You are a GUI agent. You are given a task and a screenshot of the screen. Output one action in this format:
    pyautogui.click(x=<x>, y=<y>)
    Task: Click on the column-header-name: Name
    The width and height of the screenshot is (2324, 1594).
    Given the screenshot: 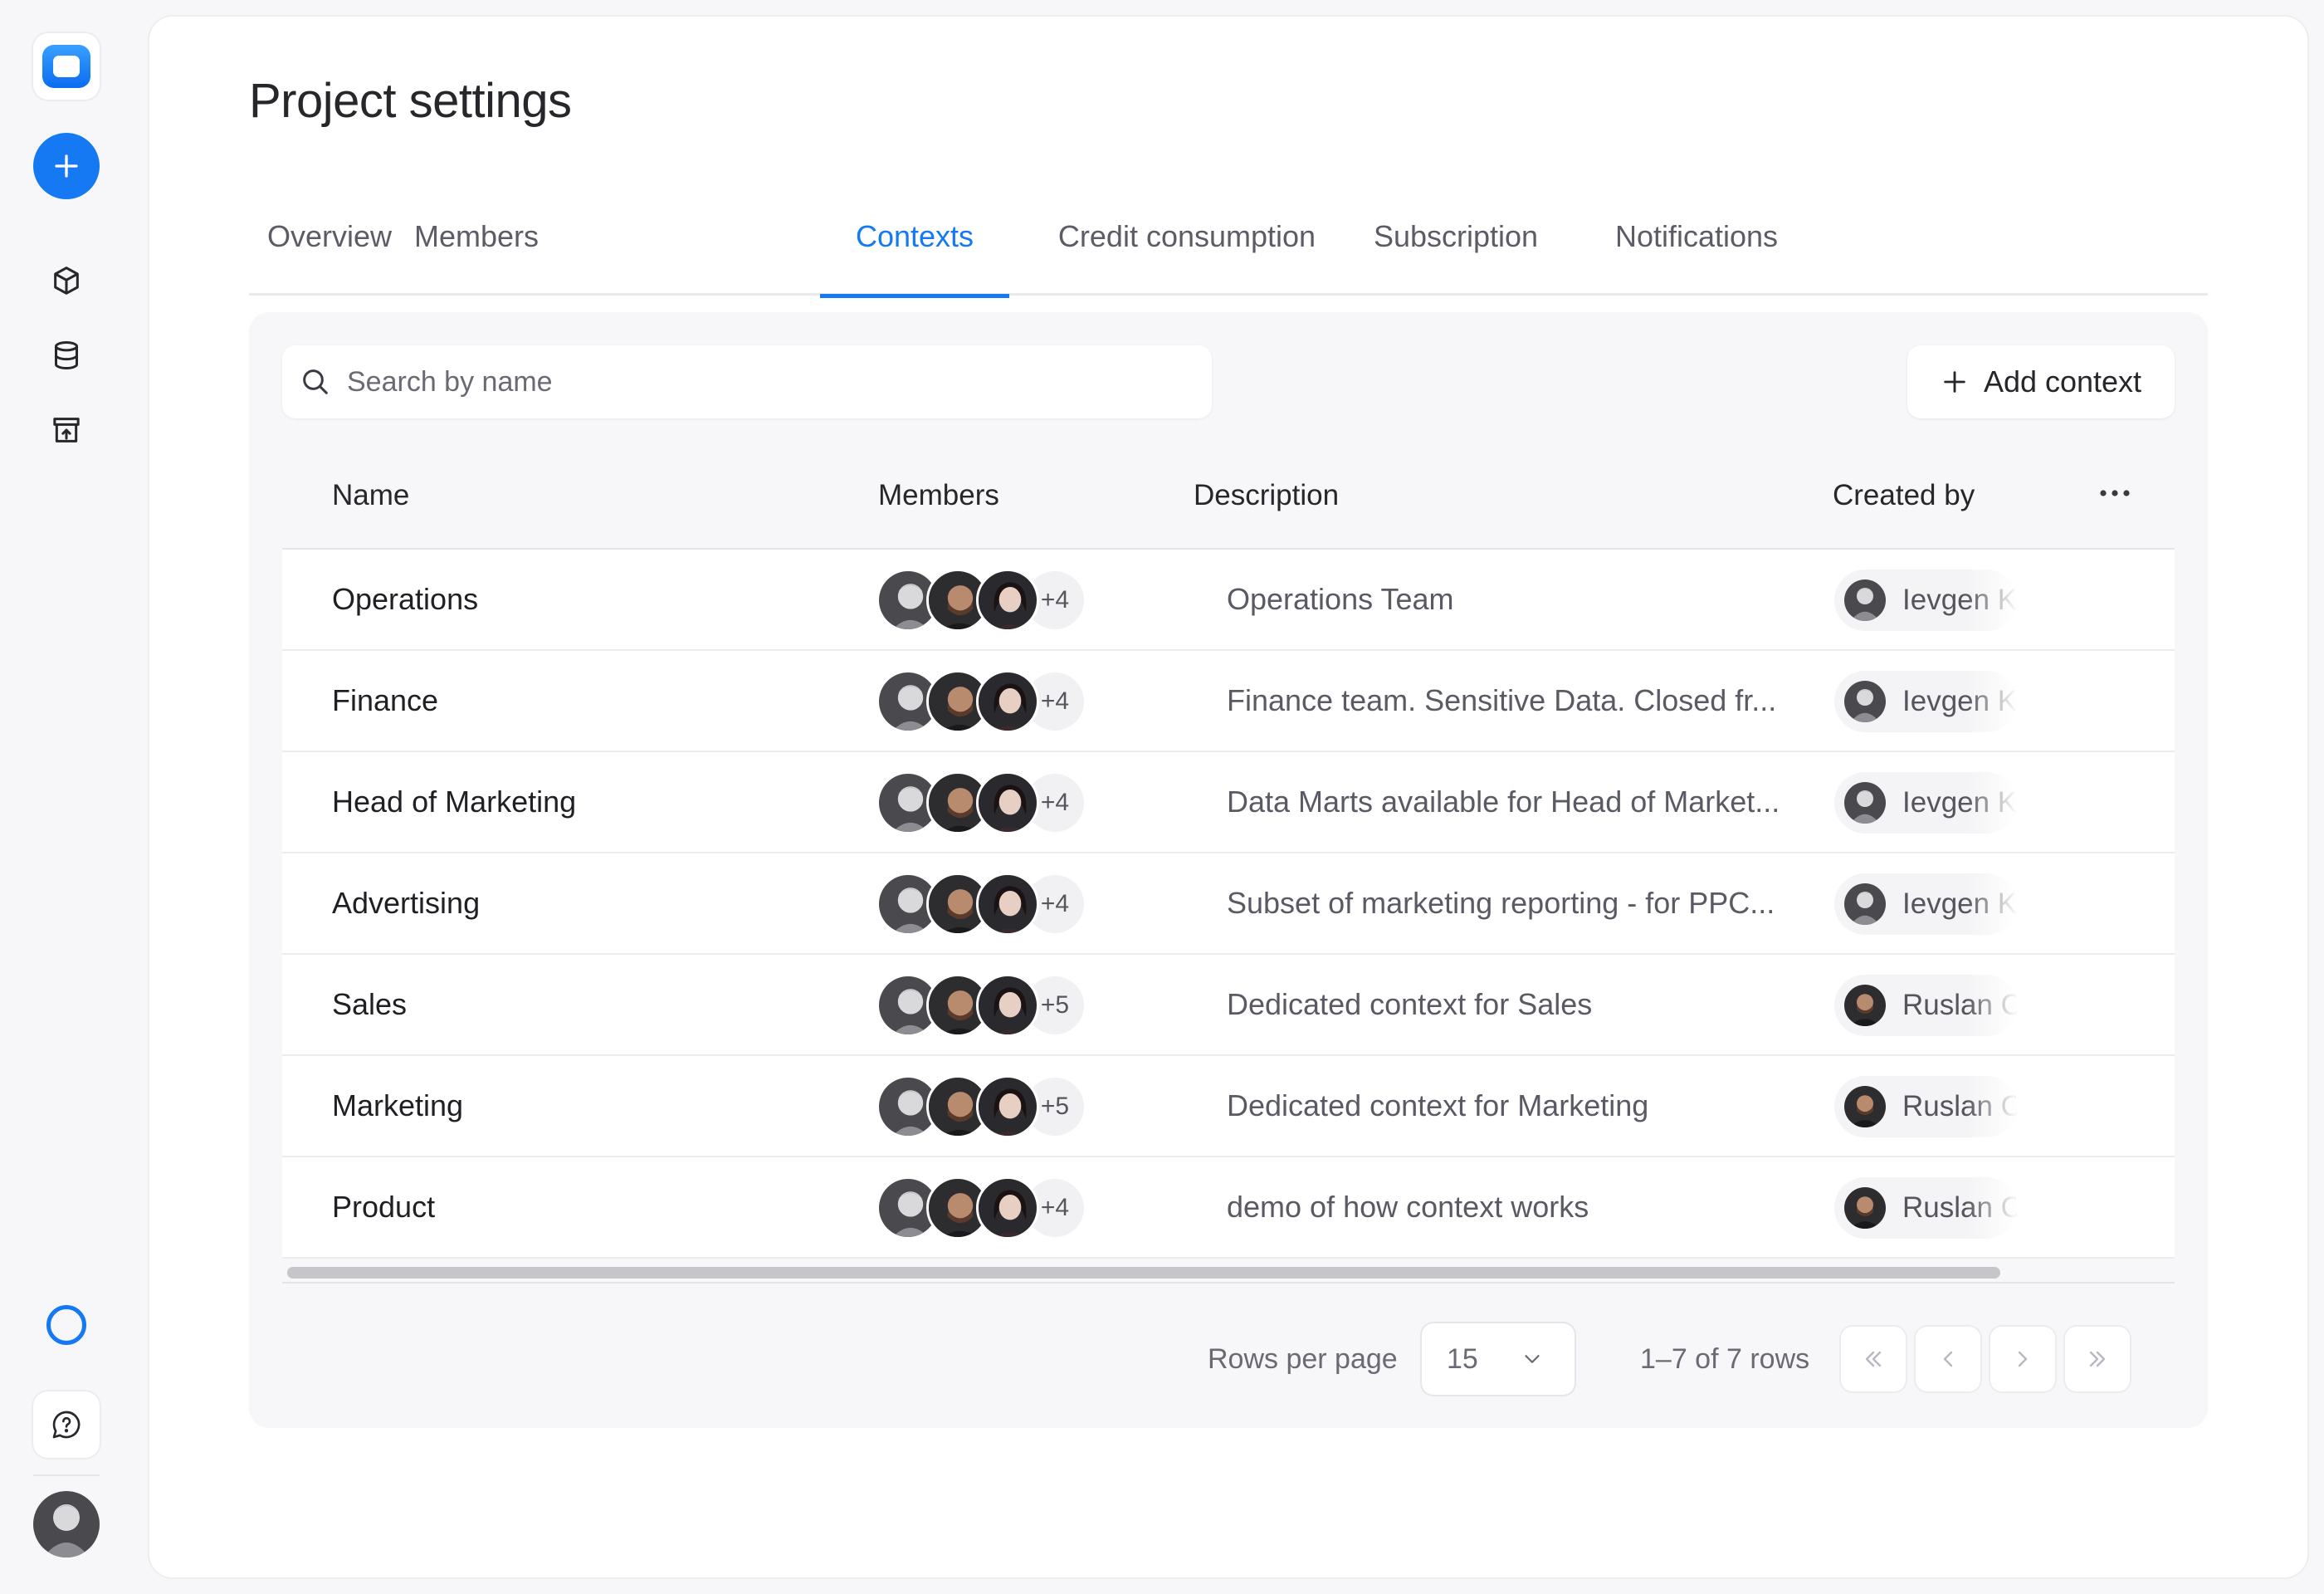 What is the action you would take?
    pyautogui.click(x=371, y=496)
    